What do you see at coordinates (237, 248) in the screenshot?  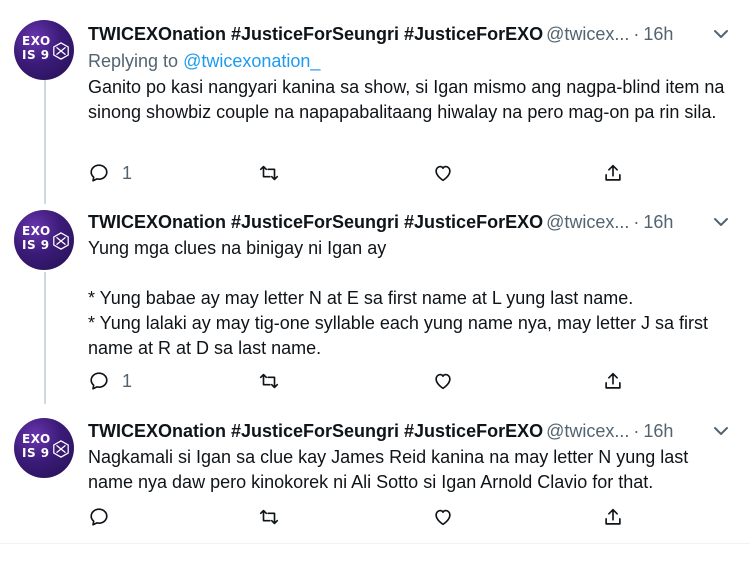 I see `tweet-paragraph: Yung mga clues na binigay ni Igan ay` at bounding box center [237, 248].